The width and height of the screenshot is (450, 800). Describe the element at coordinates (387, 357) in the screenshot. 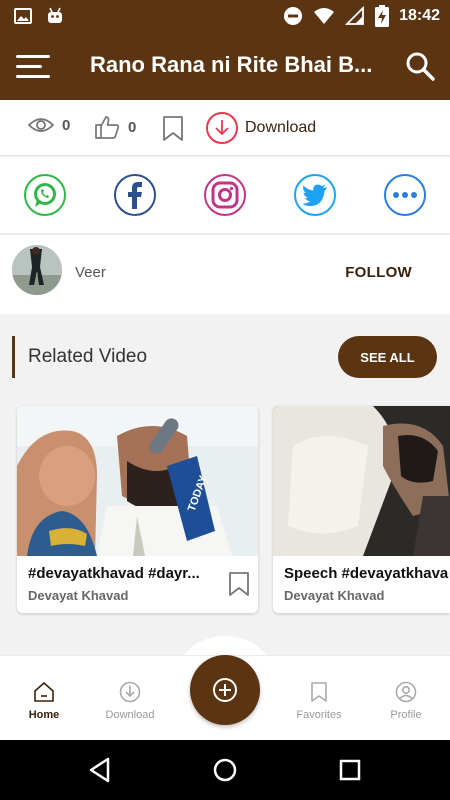

I see `see-all-button: SEE ALL` at that location.